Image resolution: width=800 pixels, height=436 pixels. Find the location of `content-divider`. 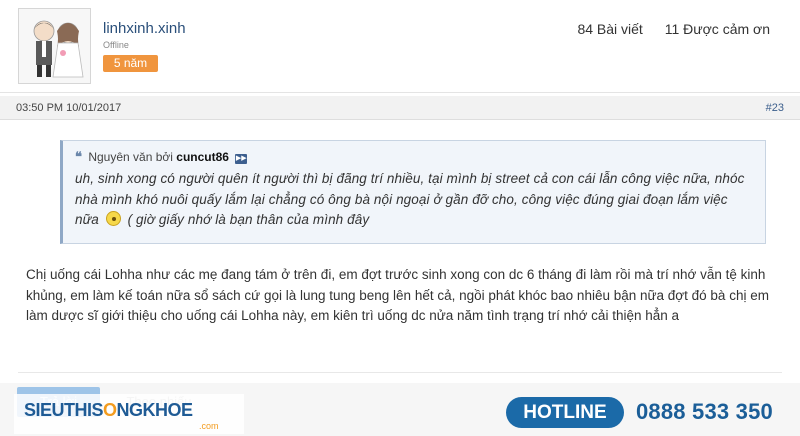

content-divider is located at coordinates (400, 372).